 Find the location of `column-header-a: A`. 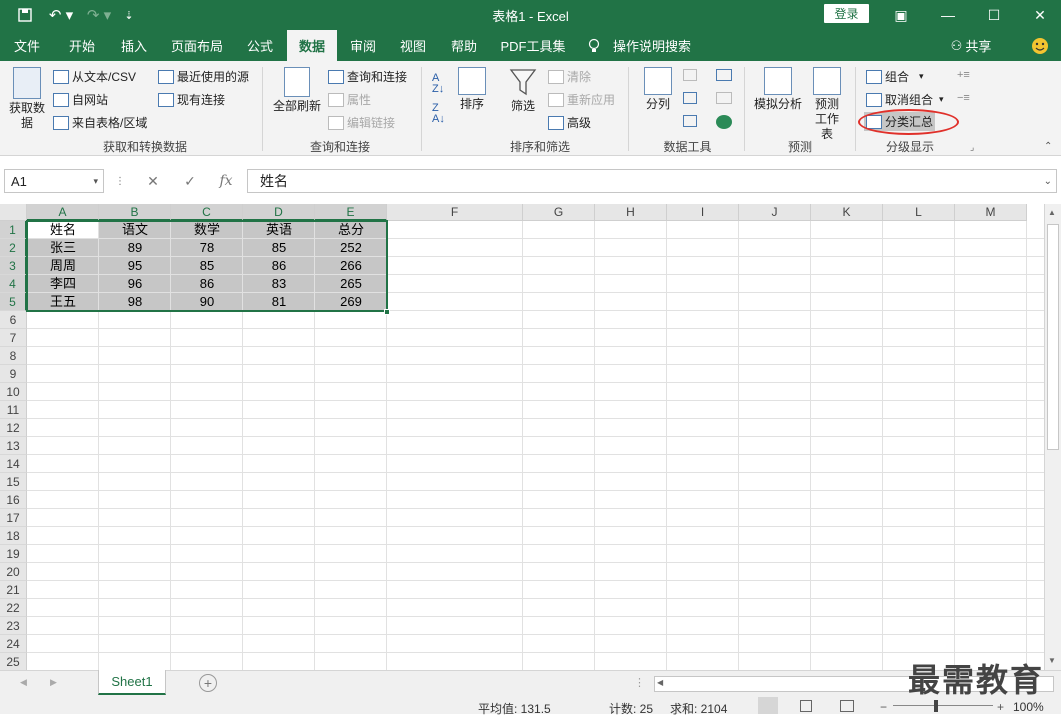

column-header-a: A is located at coordinates (63, 212).